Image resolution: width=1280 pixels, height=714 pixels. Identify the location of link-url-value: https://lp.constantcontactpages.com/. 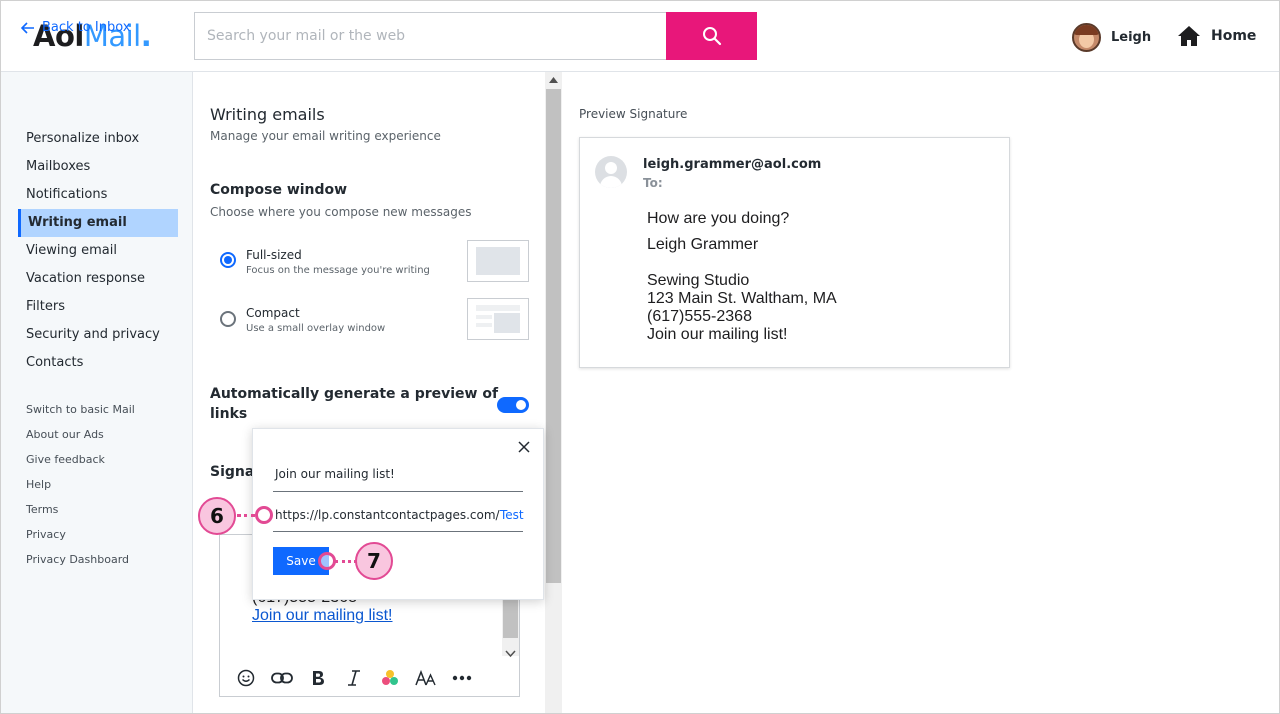
(387, 515).